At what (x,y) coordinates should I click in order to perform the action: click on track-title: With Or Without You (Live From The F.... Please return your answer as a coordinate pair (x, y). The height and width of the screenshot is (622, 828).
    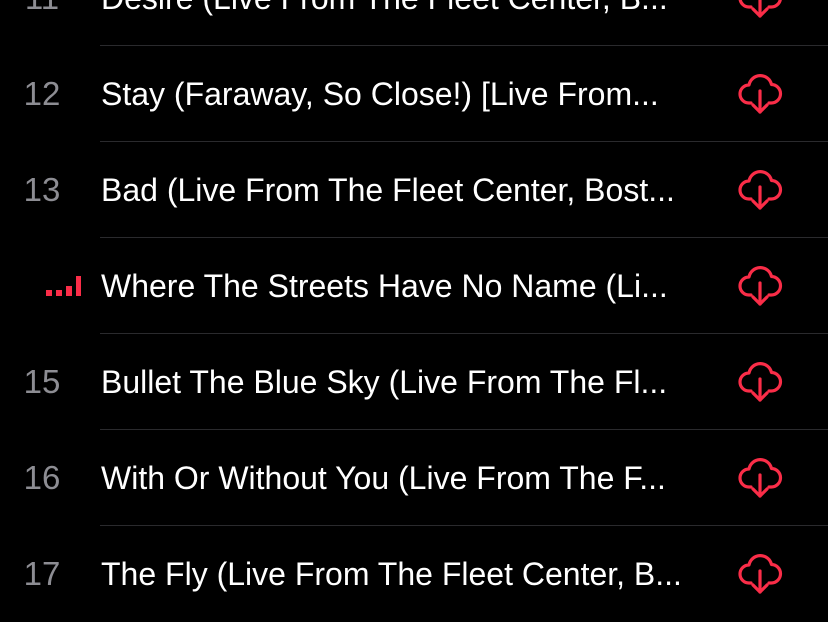
    Looking at the image, I should click on (383, 478).